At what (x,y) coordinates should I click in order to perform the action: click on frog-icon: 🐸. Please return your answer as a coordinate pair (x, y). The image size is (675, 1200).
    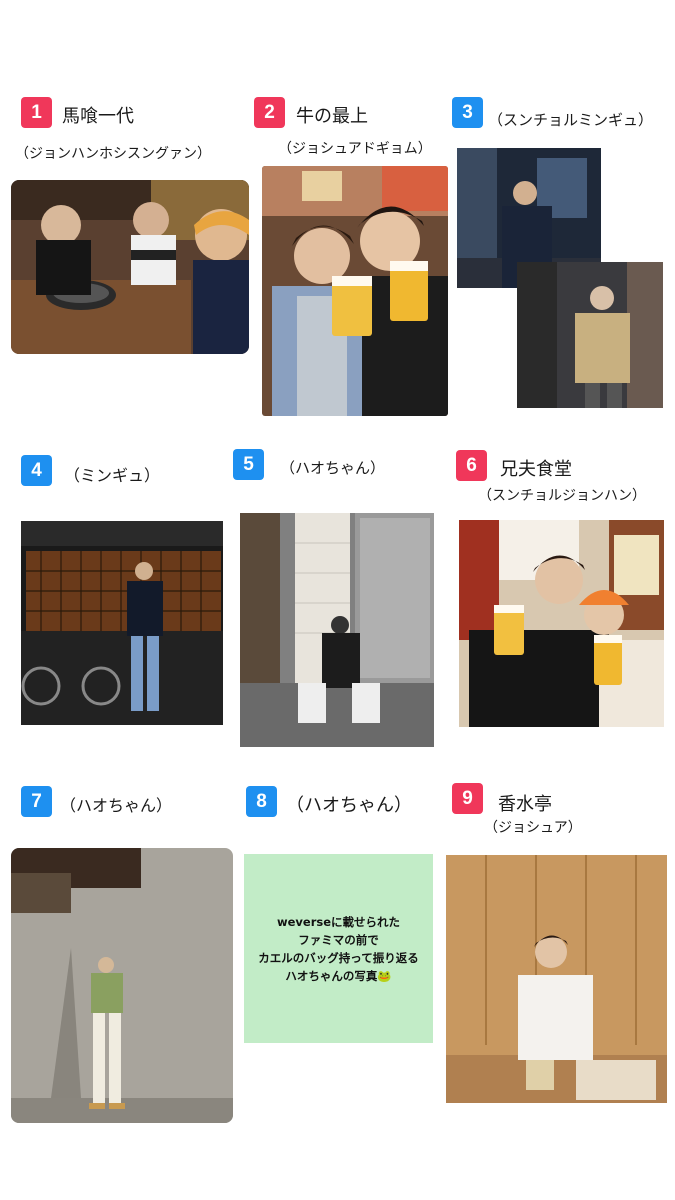
    Looking at the image, I should click on (384, 975).